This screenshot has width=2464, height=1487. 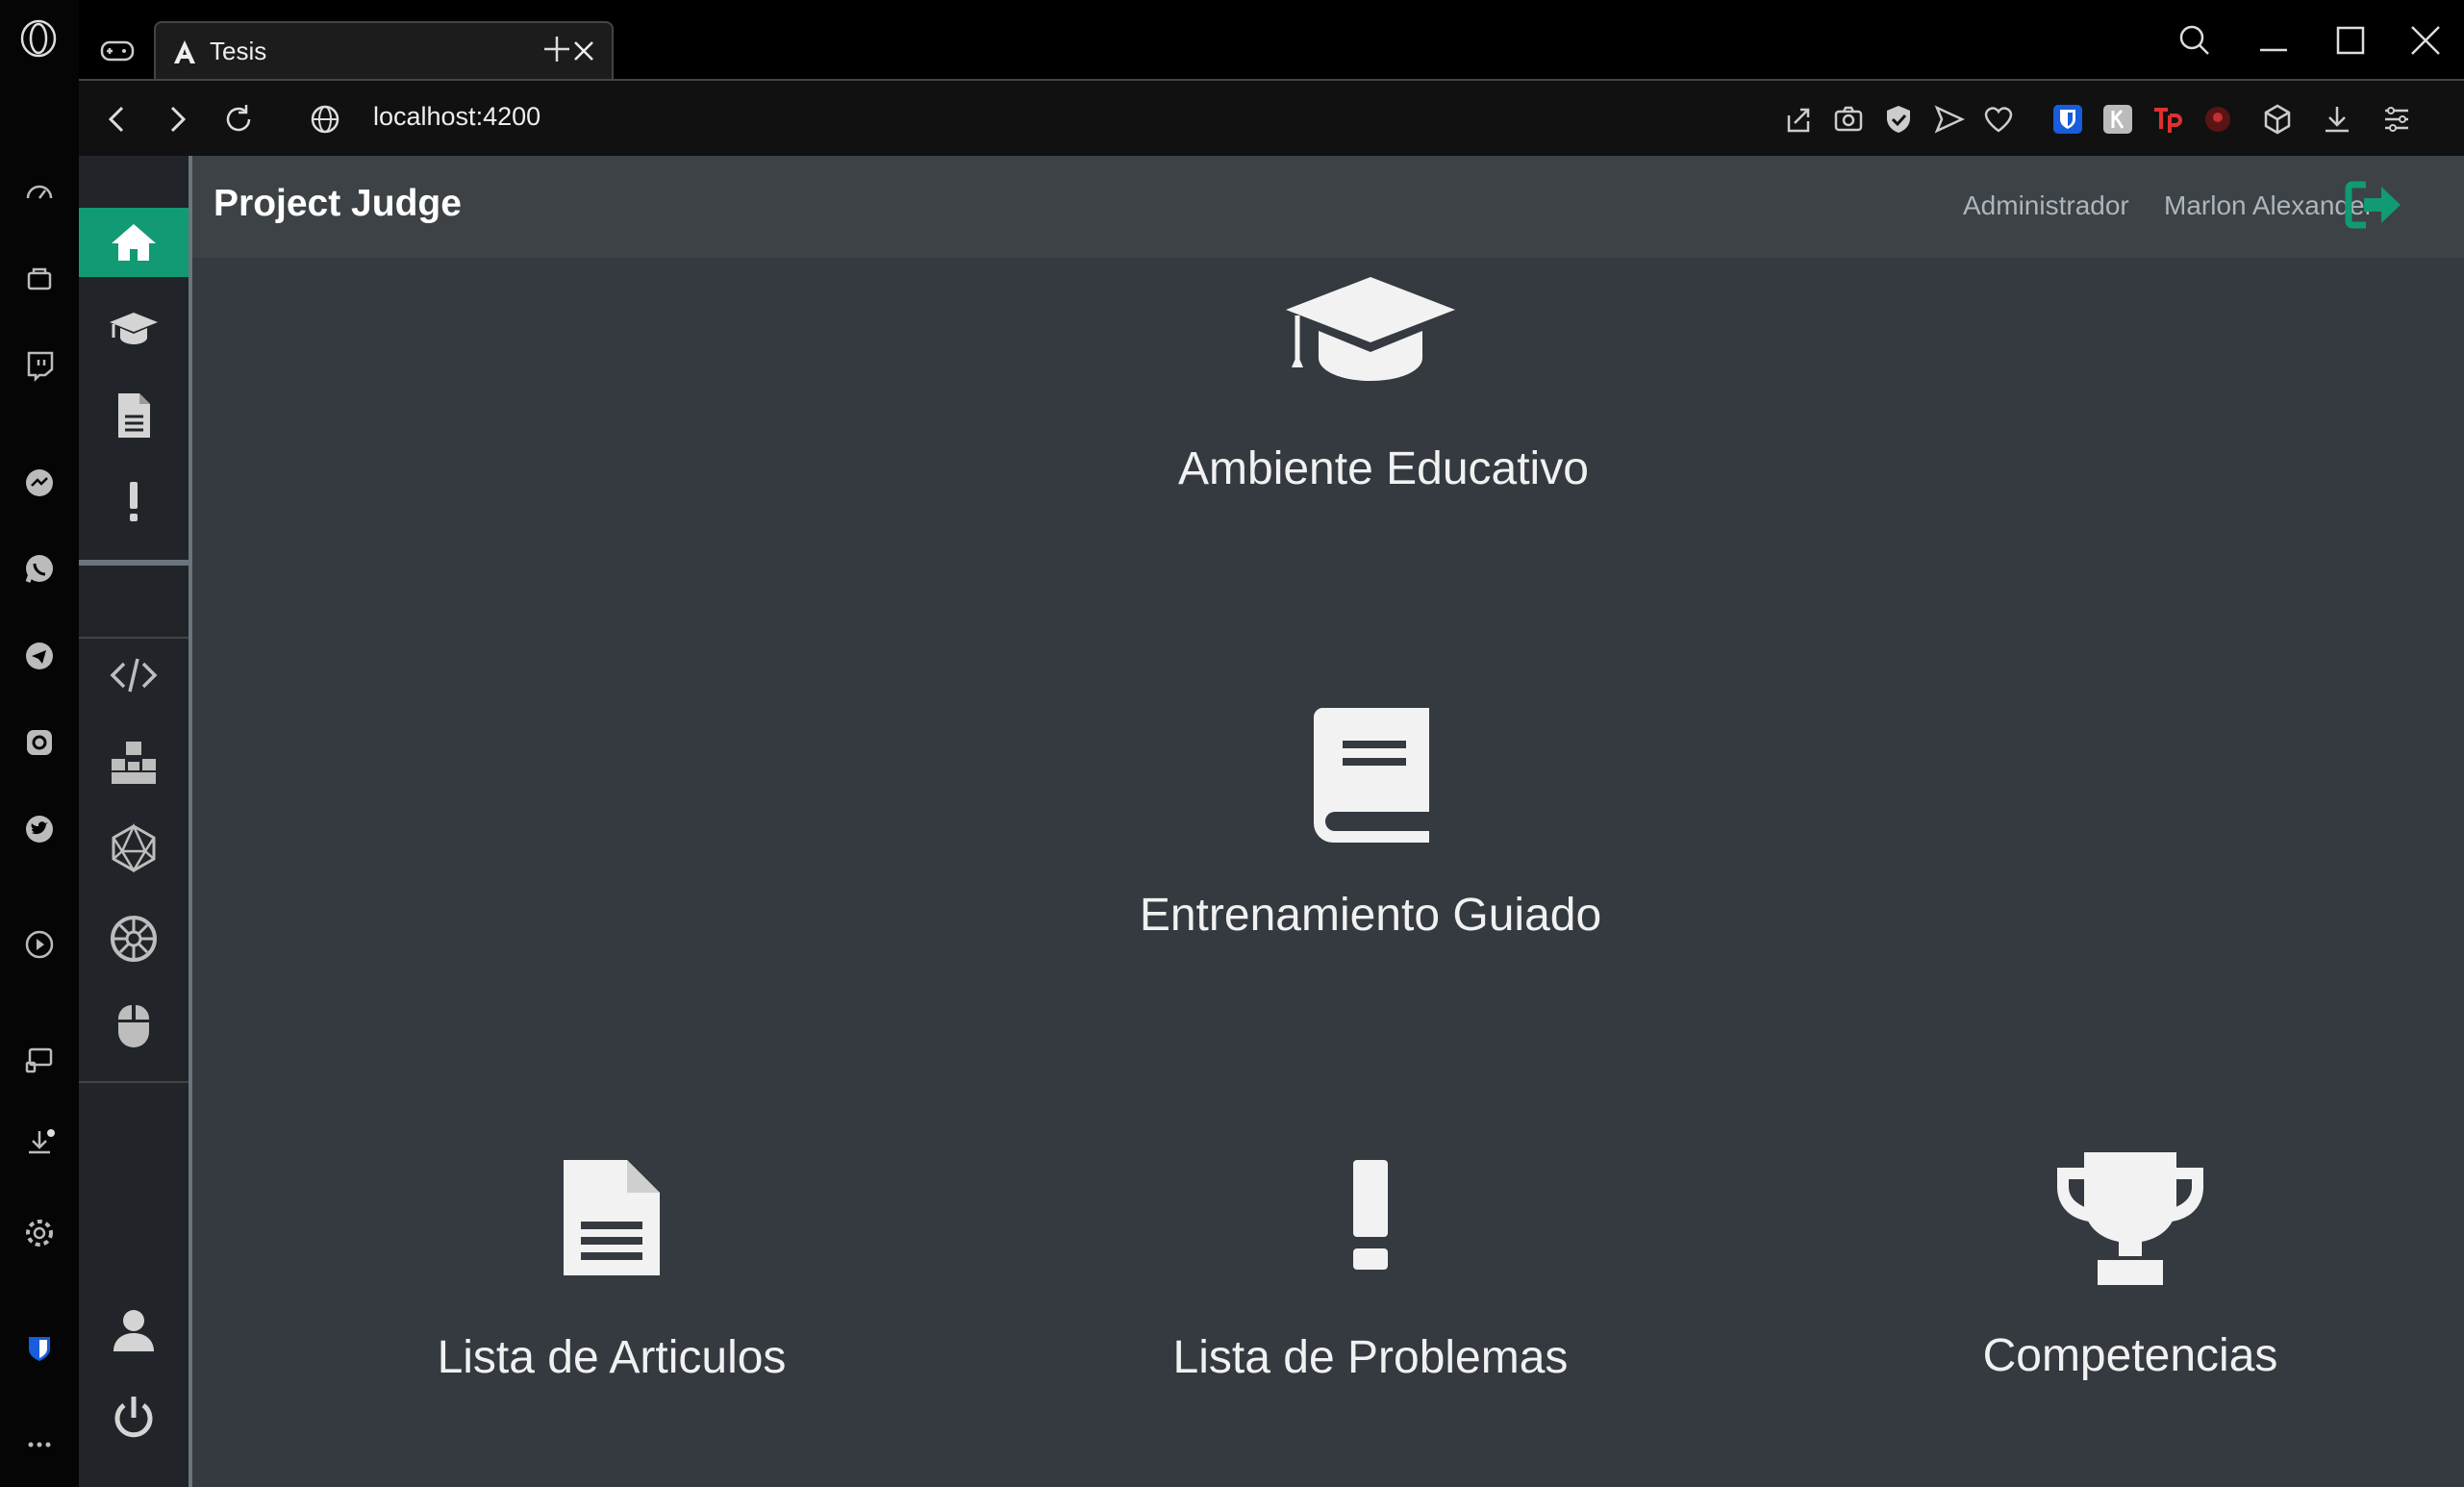 What do you see at coordinates (2269, 206) in the screenshot?
I see `user-name-link: Marlon Alexander` at bounding box center [2269, 206].